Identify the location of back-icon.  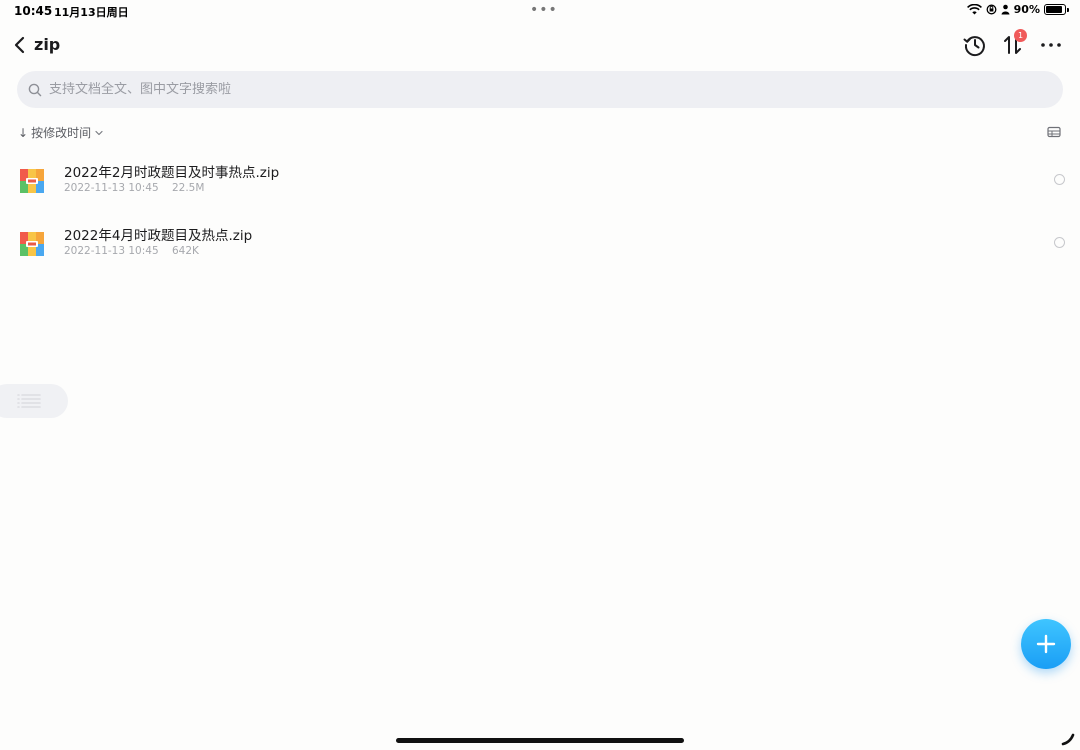
(20, 45).